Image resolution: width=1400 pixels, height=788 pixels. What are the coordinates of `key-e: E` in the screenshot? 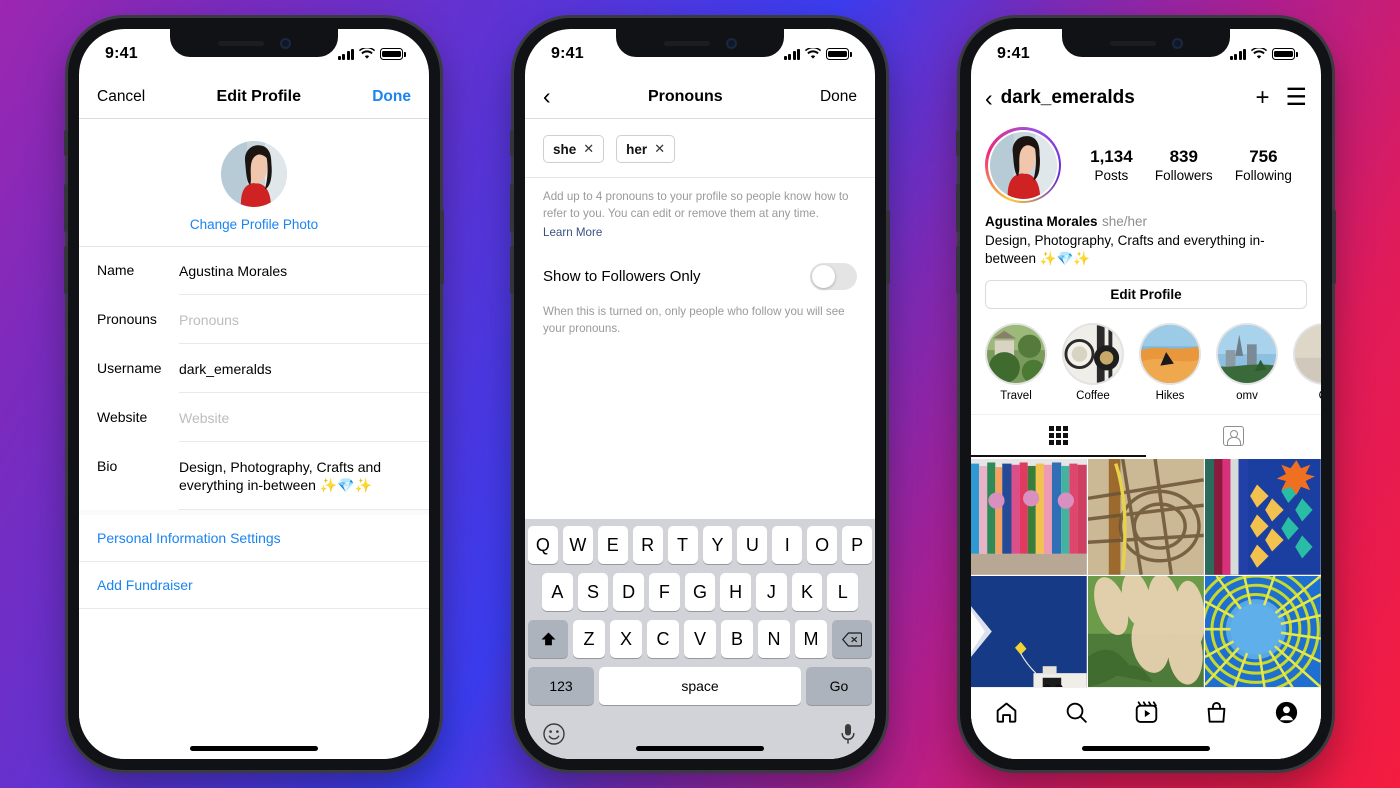 It's located at (612, 545).